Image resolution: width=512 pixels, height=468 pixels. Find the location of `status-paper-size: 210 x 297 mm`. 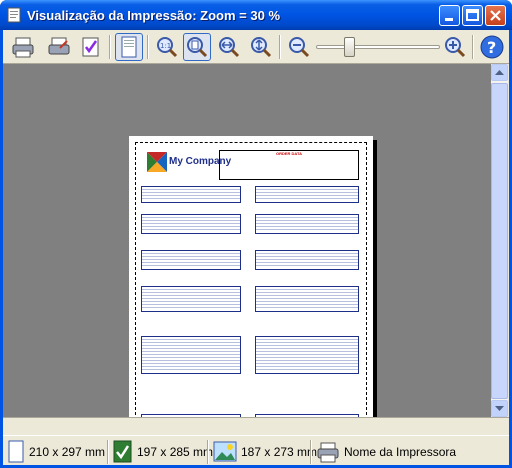

status-paper-size: 210 x 297 mm is located at coordinates (56, 452).